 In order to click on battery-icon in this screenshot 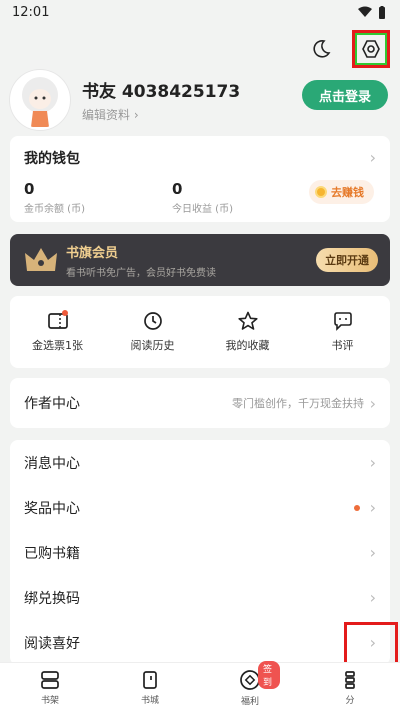, I will do `click(382, 12)`.